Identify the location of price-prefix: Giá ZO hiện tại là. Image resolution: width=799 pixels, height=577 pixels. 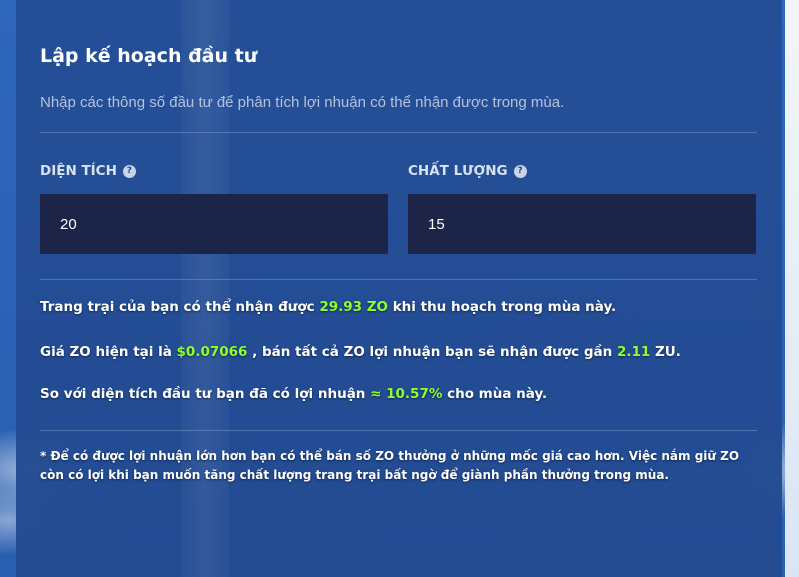
(106, 352).